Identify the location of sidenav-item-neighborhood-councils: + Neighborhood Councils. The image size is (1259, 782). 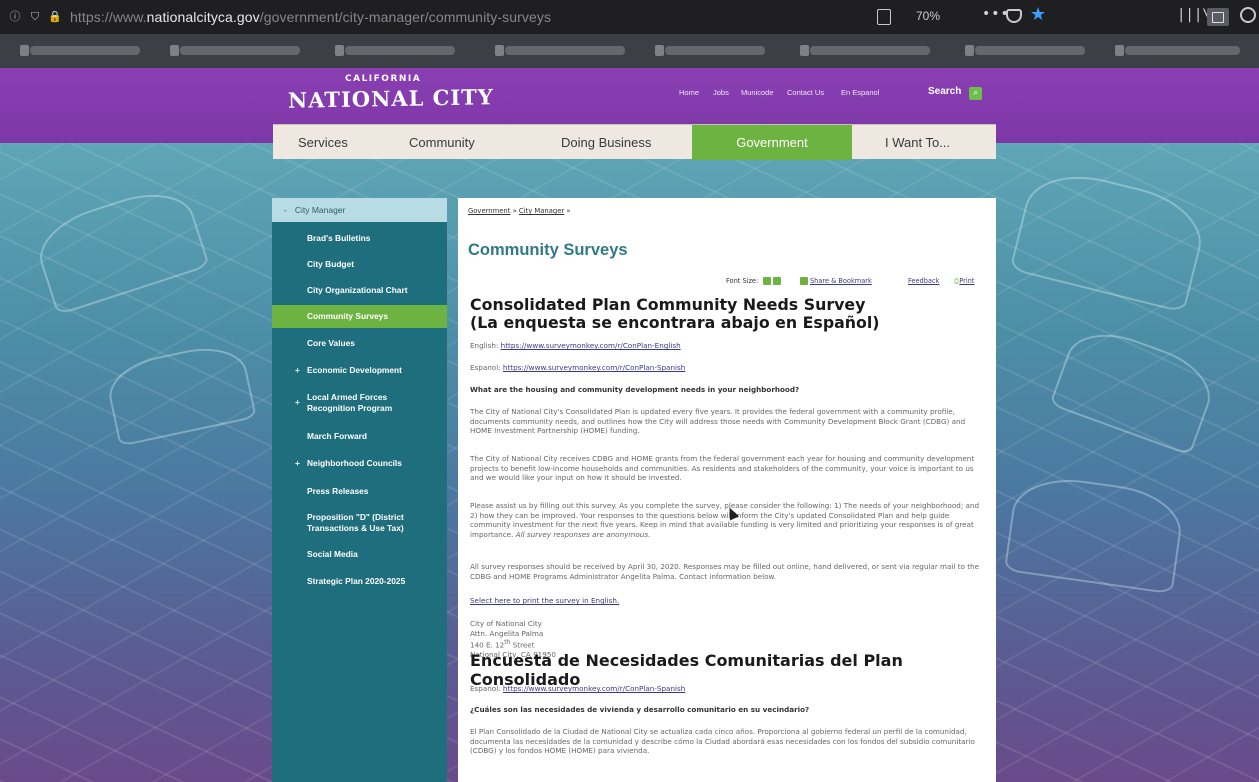
(359, 463).